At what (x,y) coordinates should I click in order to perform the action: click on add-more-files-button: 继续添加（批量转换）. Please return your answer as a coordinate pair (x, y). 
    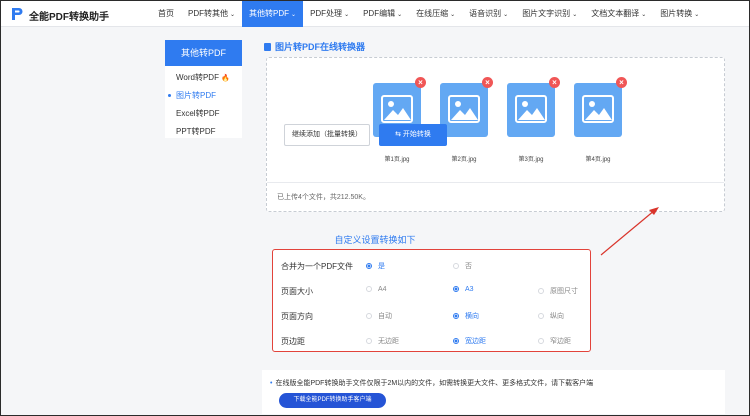
    Looking at the image, I should click on (327, 135).